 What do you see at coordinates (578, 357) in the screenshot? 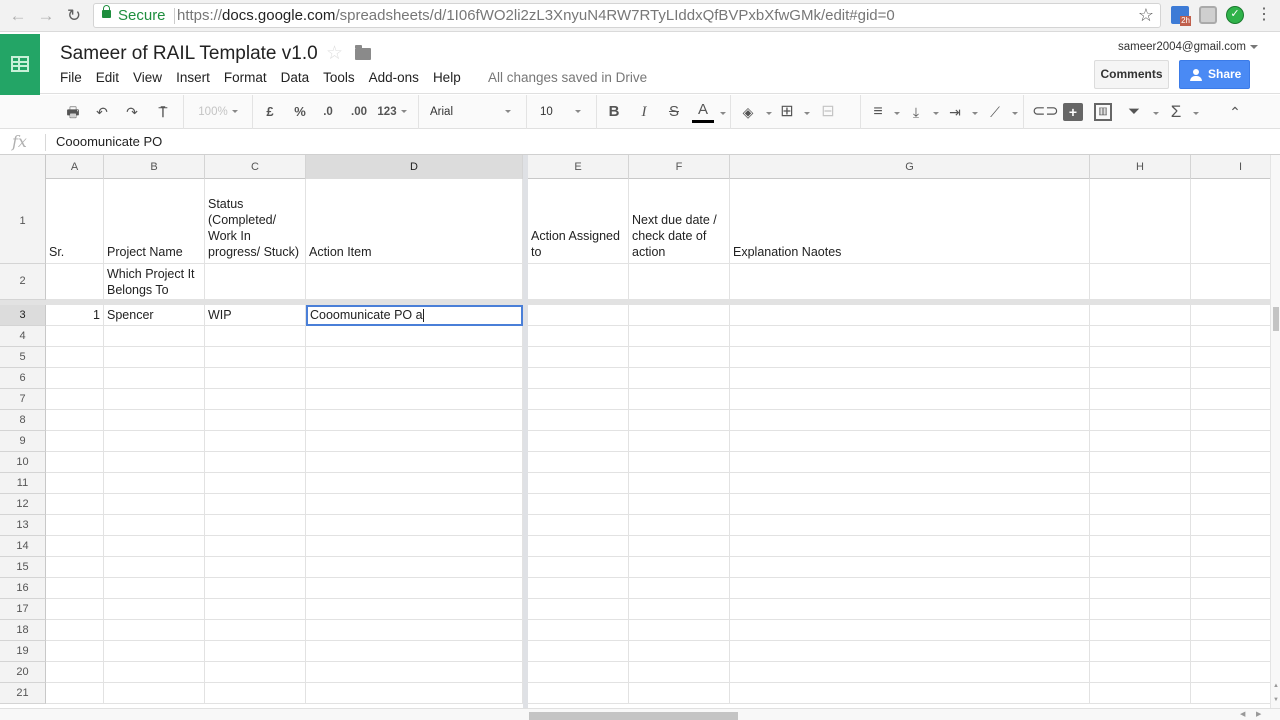
I see `cell-e5` at bounding box center [578, 357].